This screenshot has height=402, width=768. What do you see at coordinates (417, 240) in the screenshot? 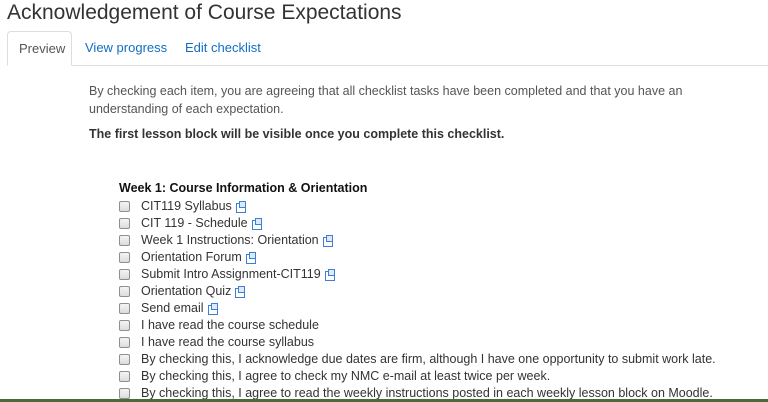
I see `checklist-item: Week 1 Instructions: Orientation` at bounding box center [417, 240].